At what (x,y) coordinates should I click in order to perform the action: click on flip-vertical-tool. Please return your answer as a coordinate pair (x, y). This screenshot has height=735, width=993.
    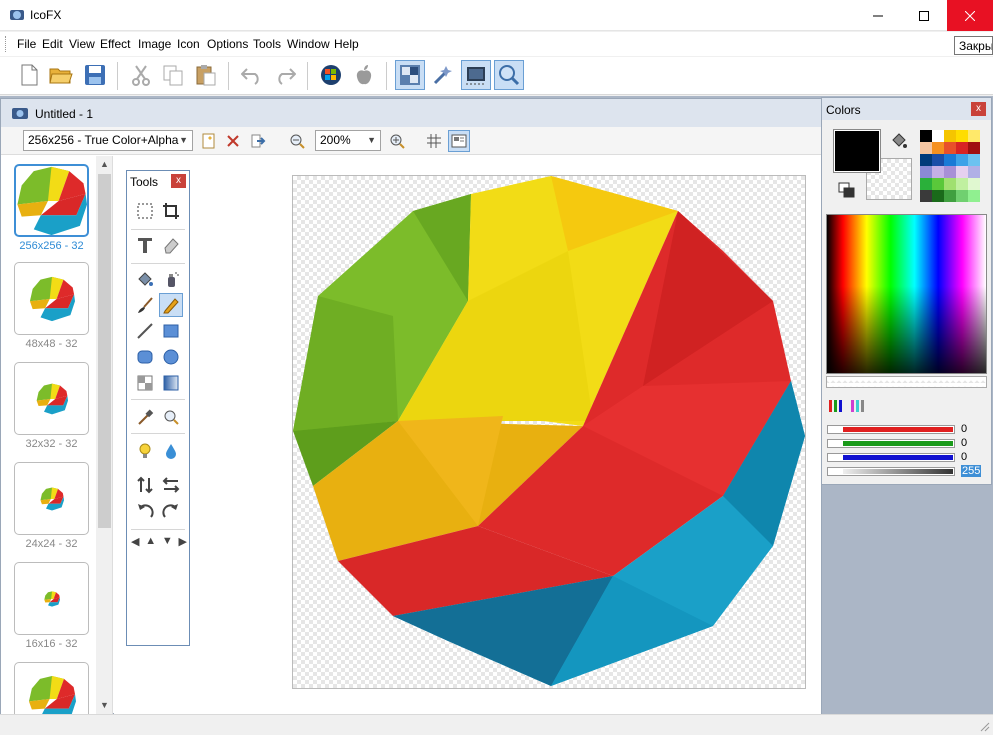
    Looking at the image, I should click on (145, 485).